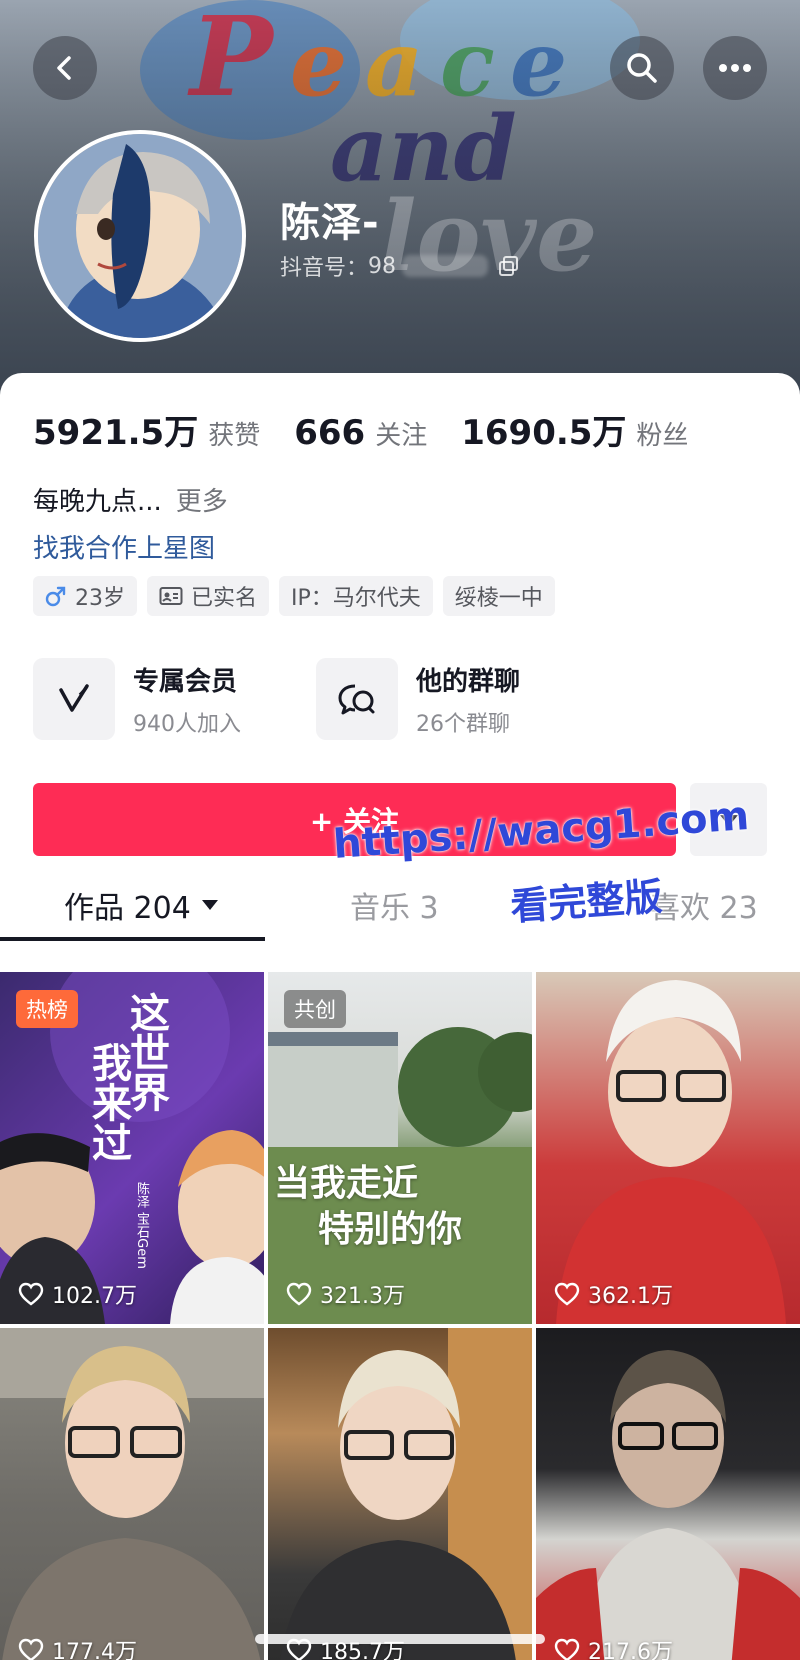 This screenshot has height=1660, width=800. I want to click on membership-v-icon, so click(74, 698).